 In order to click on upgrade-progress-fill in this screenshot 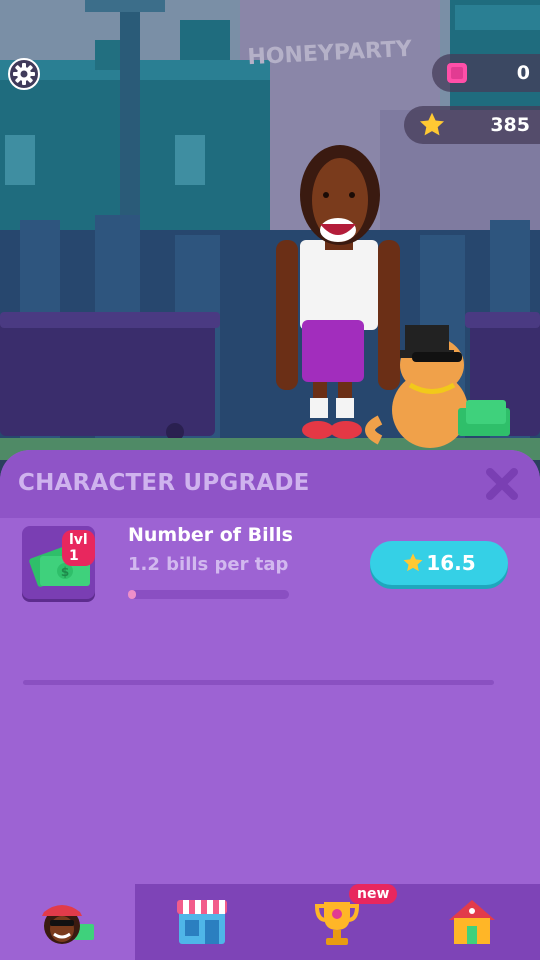, I will do `click(132, 594)`.